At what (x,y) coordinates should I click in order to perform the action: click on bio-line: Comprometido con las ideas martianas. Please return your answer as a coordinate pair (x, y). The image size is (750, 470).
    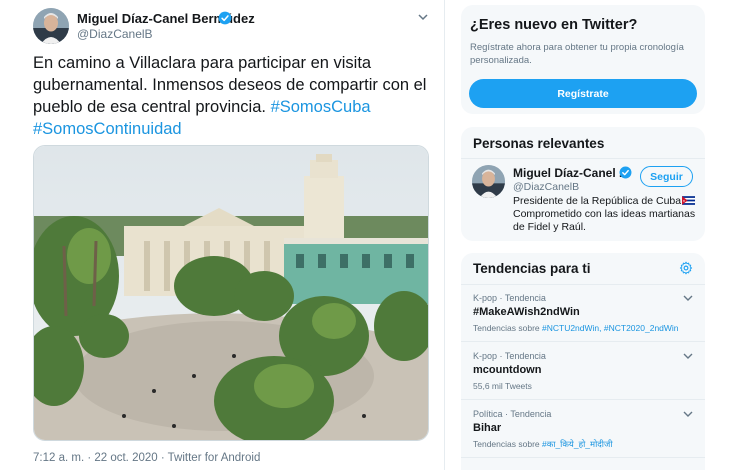
    Looking at the image, I should click on (604, 214).